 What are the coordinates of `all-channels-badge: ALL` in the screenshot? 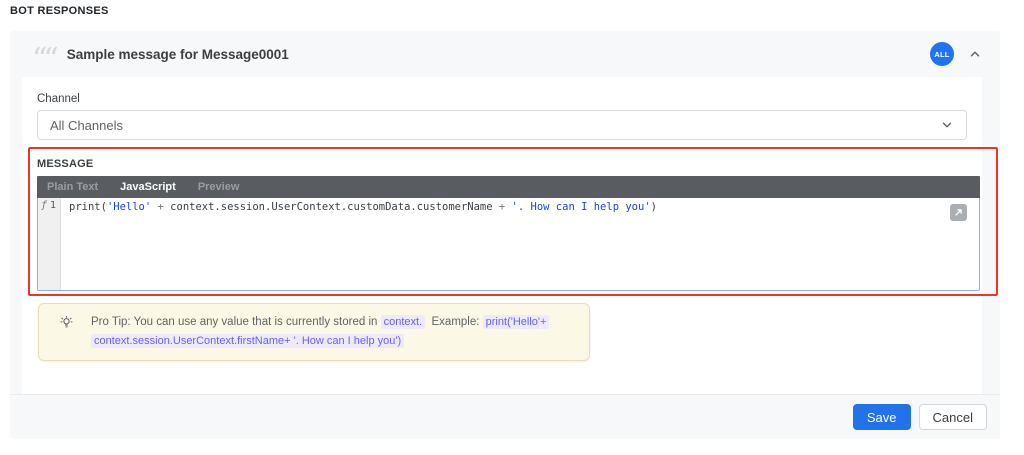 It's located at (942, 54).